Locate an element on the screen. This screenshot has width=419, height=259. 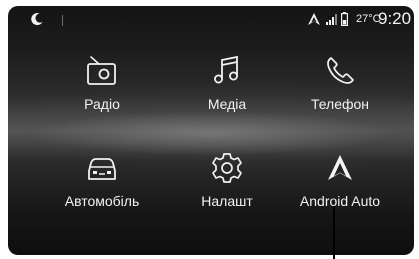
signal-icon is located at coordinates (331, 19).